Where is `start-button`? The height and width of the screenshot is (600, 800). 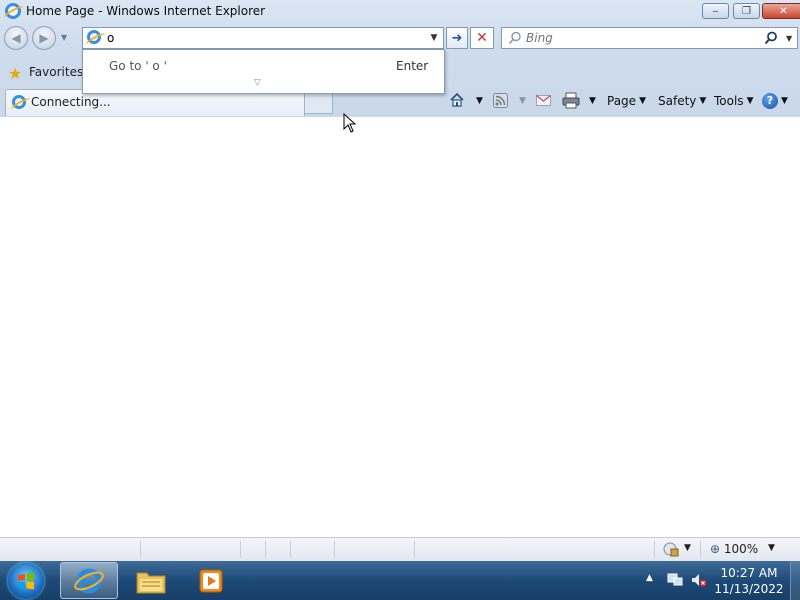
start-button is located at coordinates (26, 581).